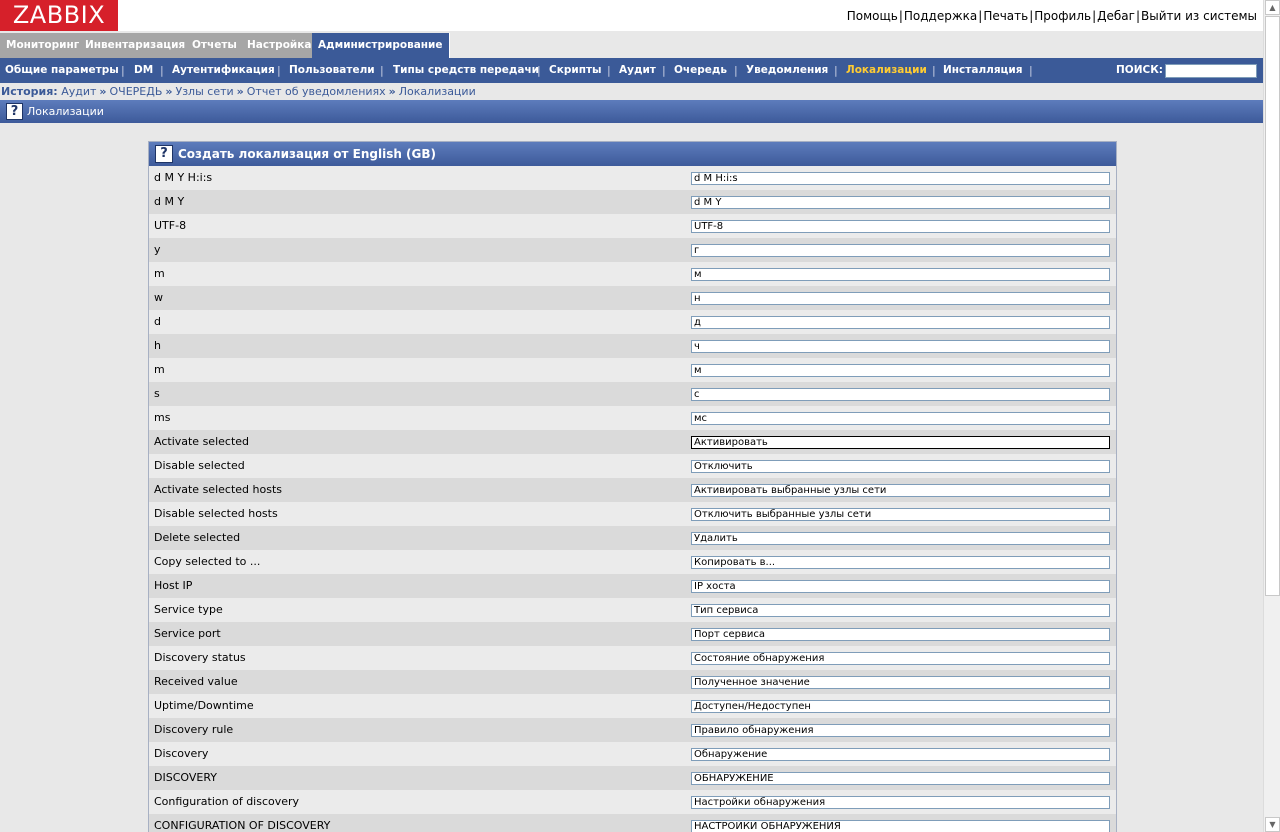 This screenshot has height=832, width=1280. What do you see at coordinates (205, 91) in the screenshot?
I see `breadcrumb-item-2: Узлы сети` at bounding box center [205, 91].